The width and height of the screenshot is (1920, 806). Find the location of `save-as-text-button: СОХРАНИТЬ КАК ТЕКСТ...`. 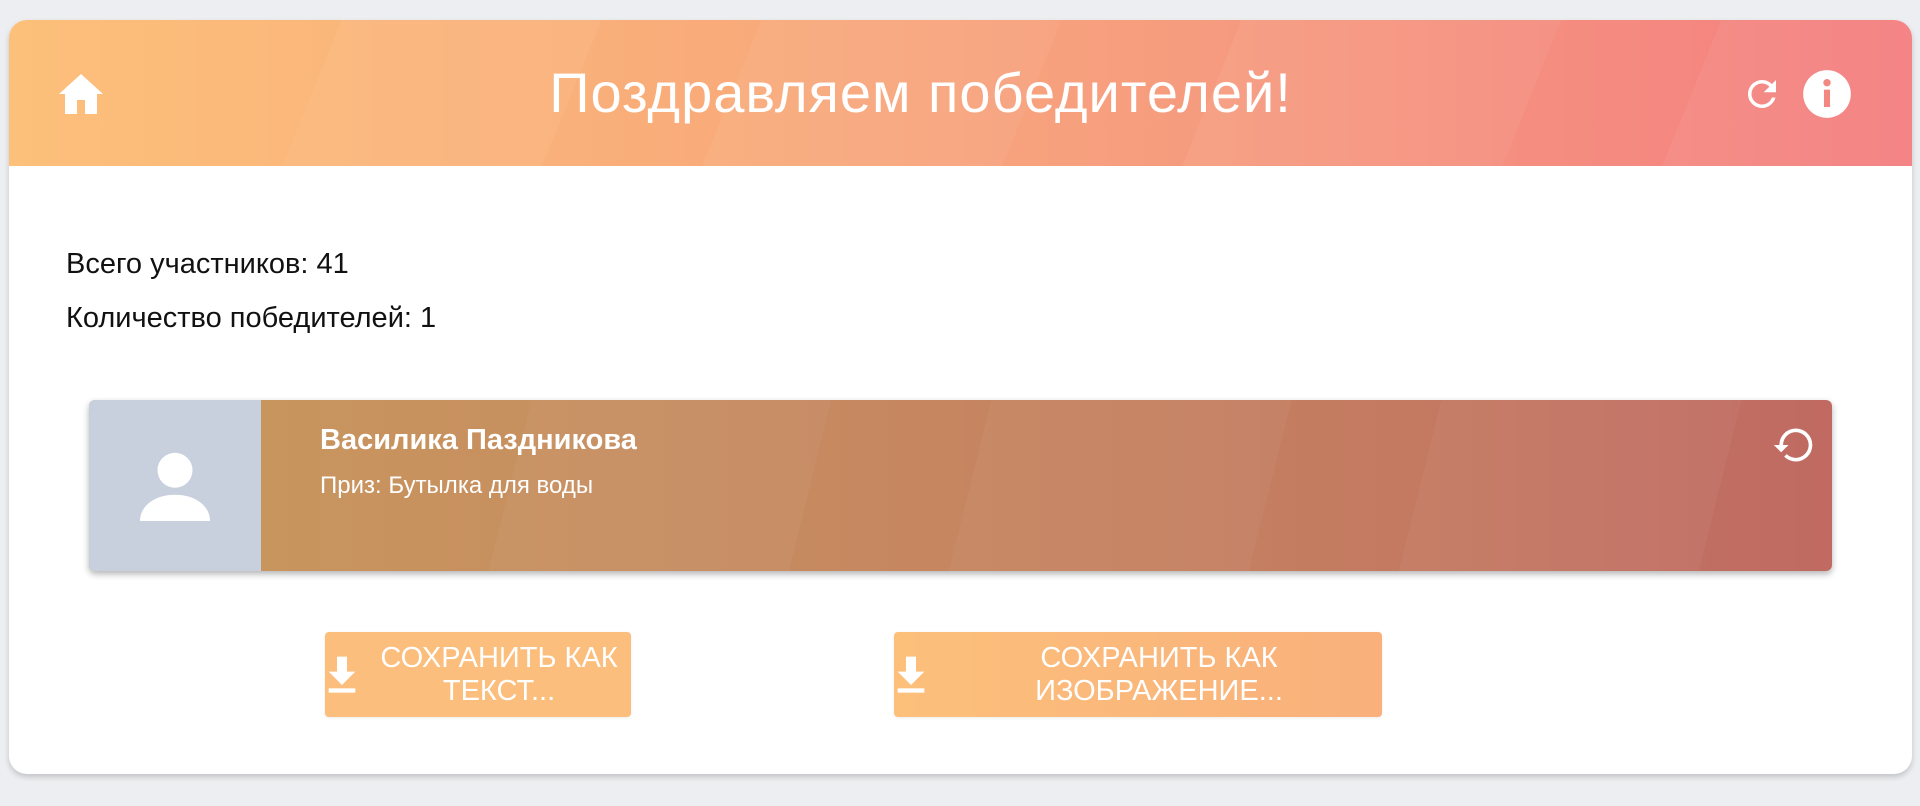

save-as-text-button: СОХРАНИТЬ КАК ТЕКСТ... is located at coordinates (478, 674).